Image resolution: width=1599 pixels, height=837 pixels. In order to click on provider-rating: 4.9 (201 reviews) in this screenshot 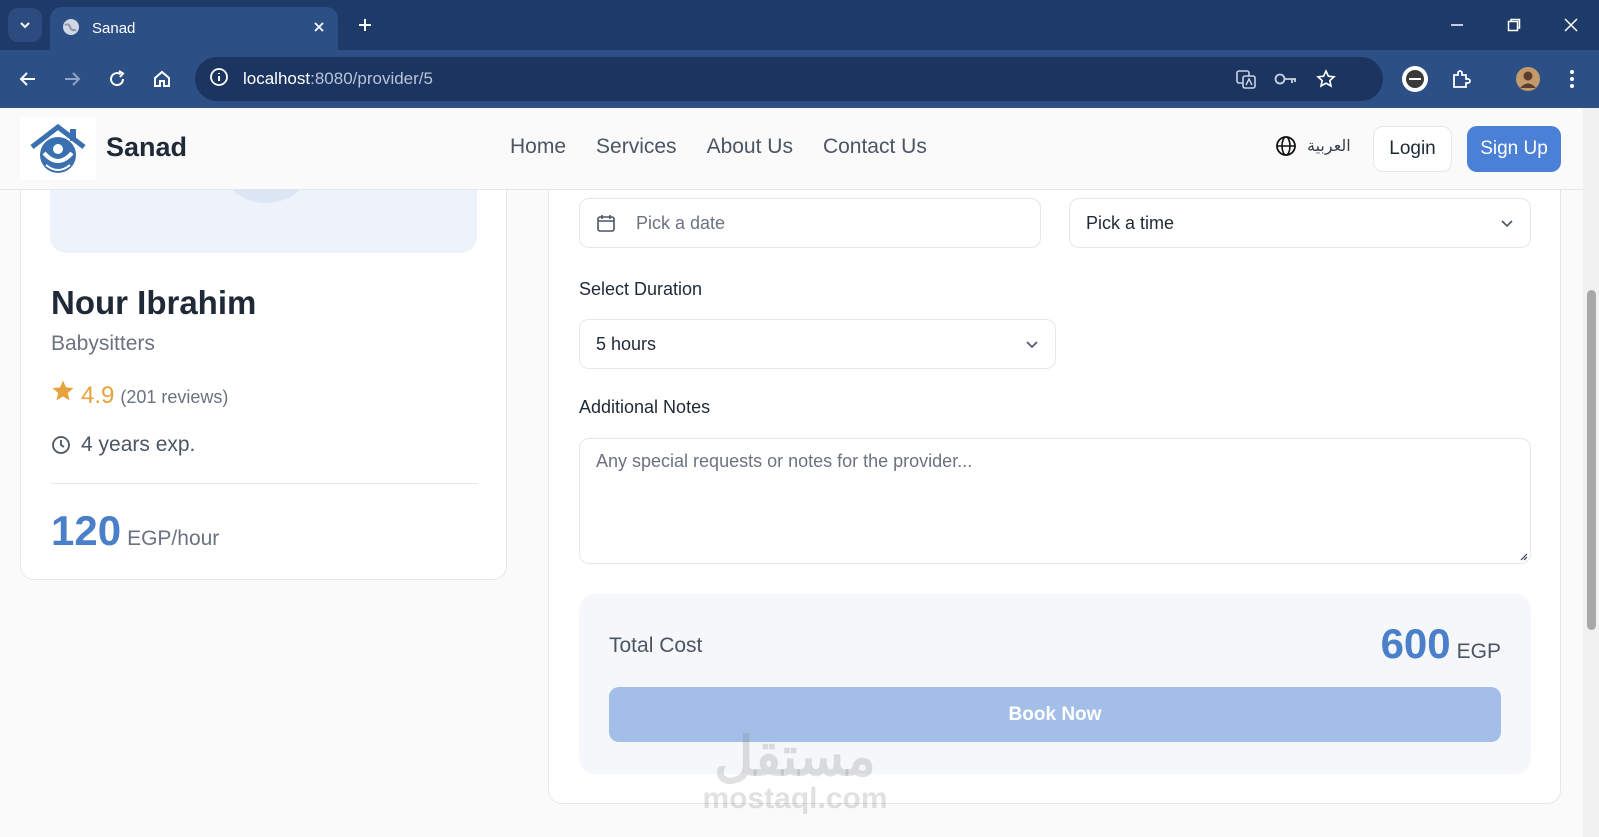, I will do `click(139, 394)`.